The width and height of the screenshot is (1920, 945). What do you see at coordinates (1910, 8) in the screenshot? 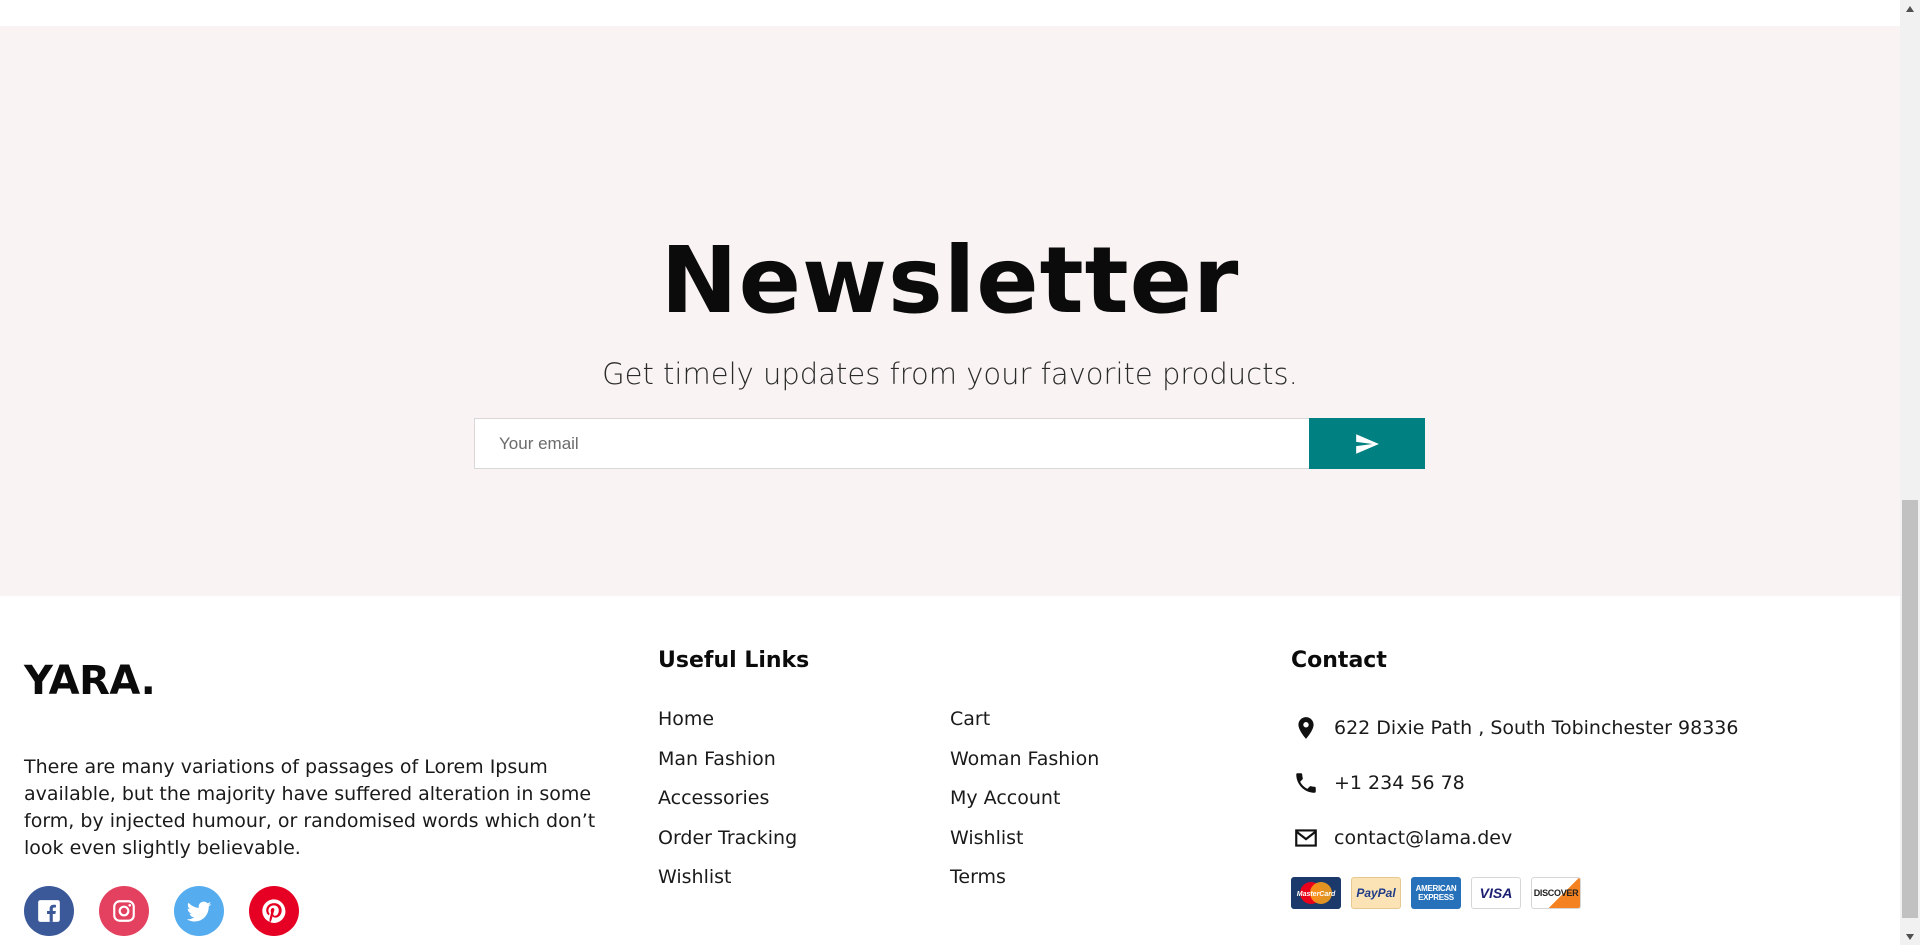
I see `scroll-up-arrow-icon` at bounding box center [1910, 8].